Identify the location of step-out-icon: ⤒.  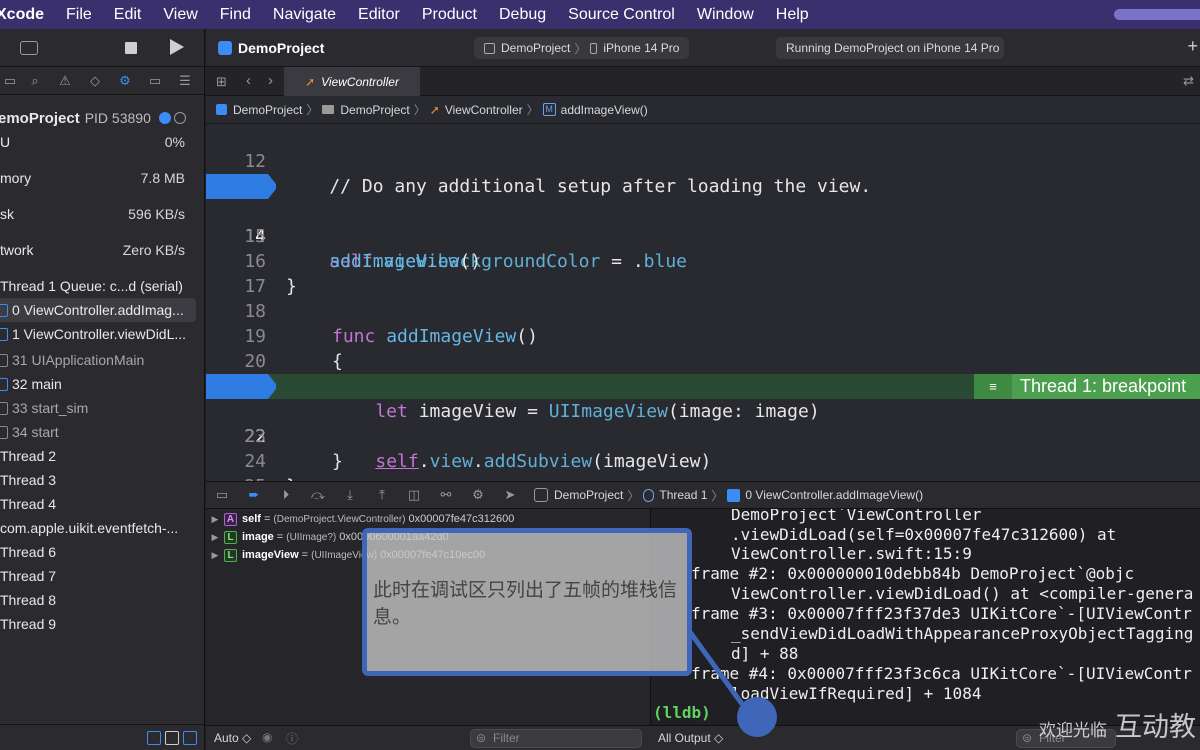
(382, 495).